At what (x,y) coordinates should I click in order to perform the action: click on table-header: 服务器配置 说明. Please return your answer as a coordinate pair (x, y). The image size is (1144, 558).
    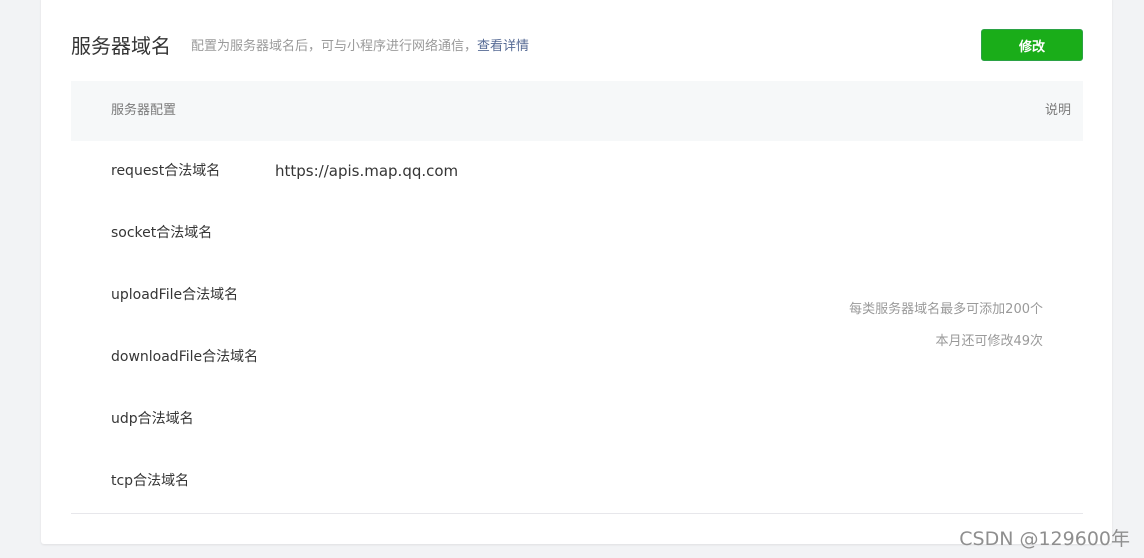
    Looking at the image, I should click on (577, 111).